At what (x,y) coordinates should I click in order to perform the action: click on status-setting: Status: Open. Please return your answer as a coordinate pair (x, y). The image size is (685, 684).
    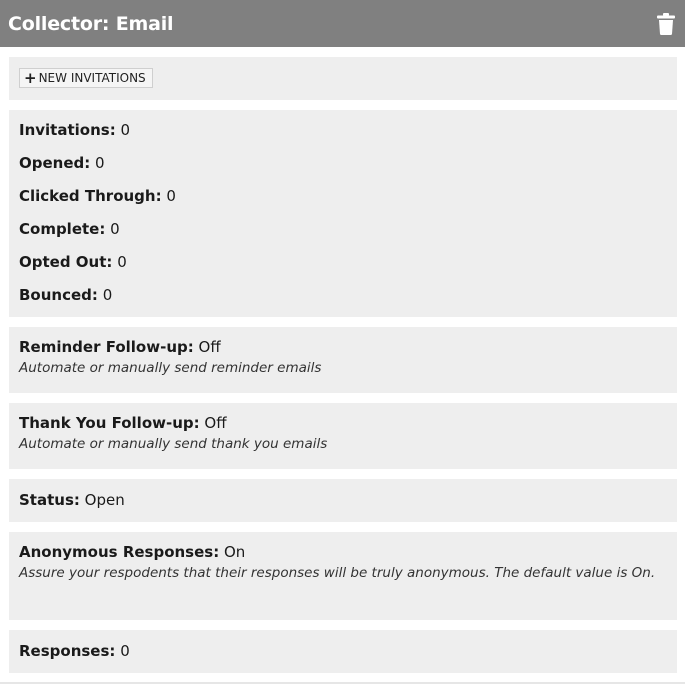
    Looking at the image, I should click on (72, 500).